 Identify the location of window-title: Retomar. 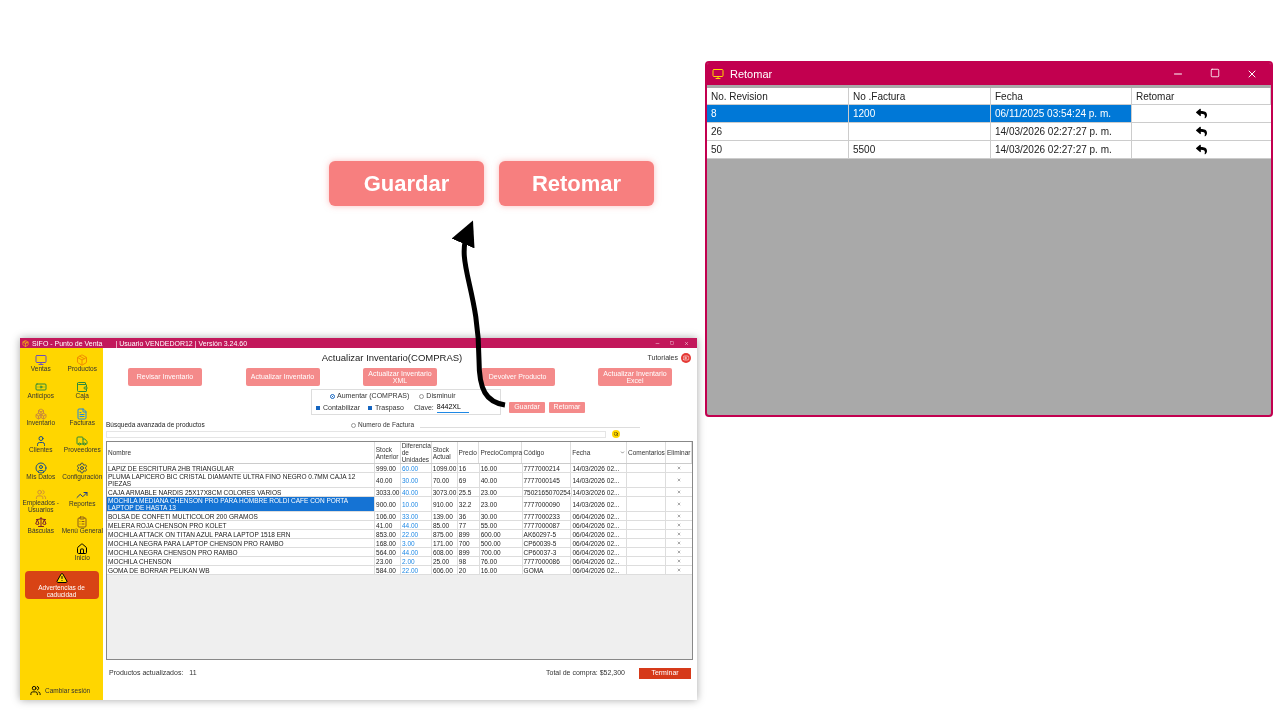
(751, 74).